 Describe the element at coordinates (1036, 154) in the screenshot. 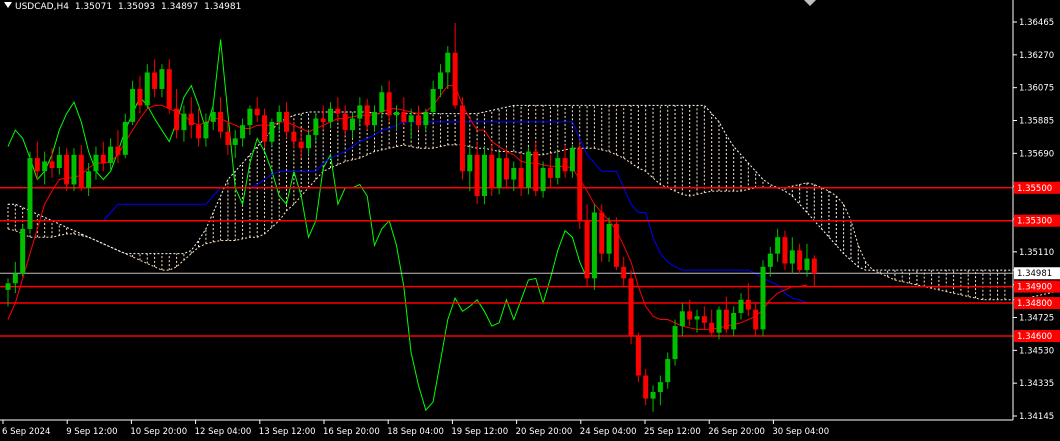

I see `y-tick-label: 1.35690` at that location.